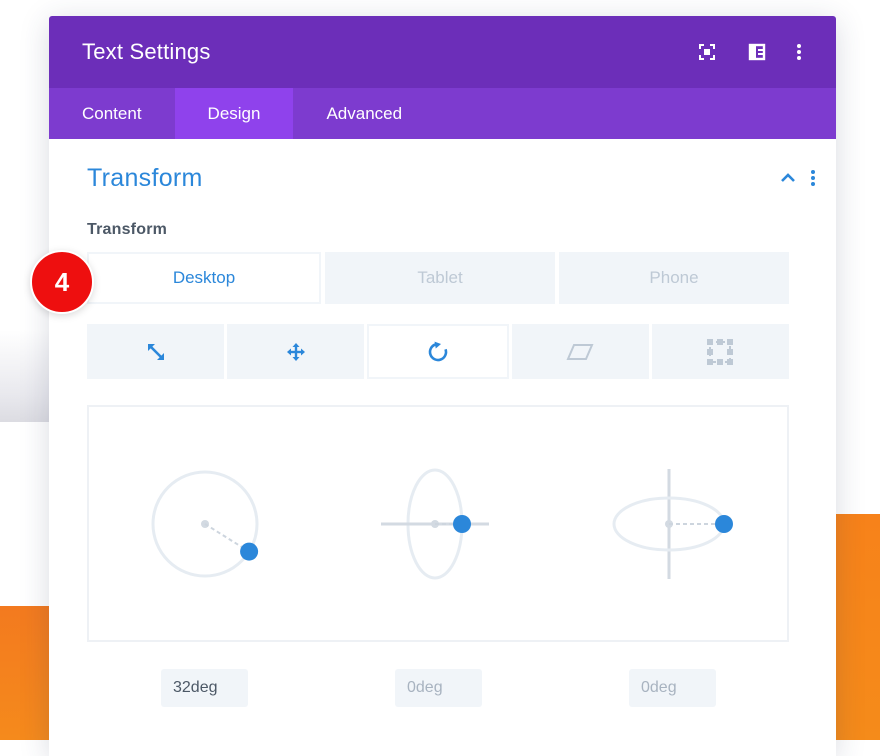 This screenshot has height=756, width=880. I want to click on transform-type-tabs, so click(438, 351).